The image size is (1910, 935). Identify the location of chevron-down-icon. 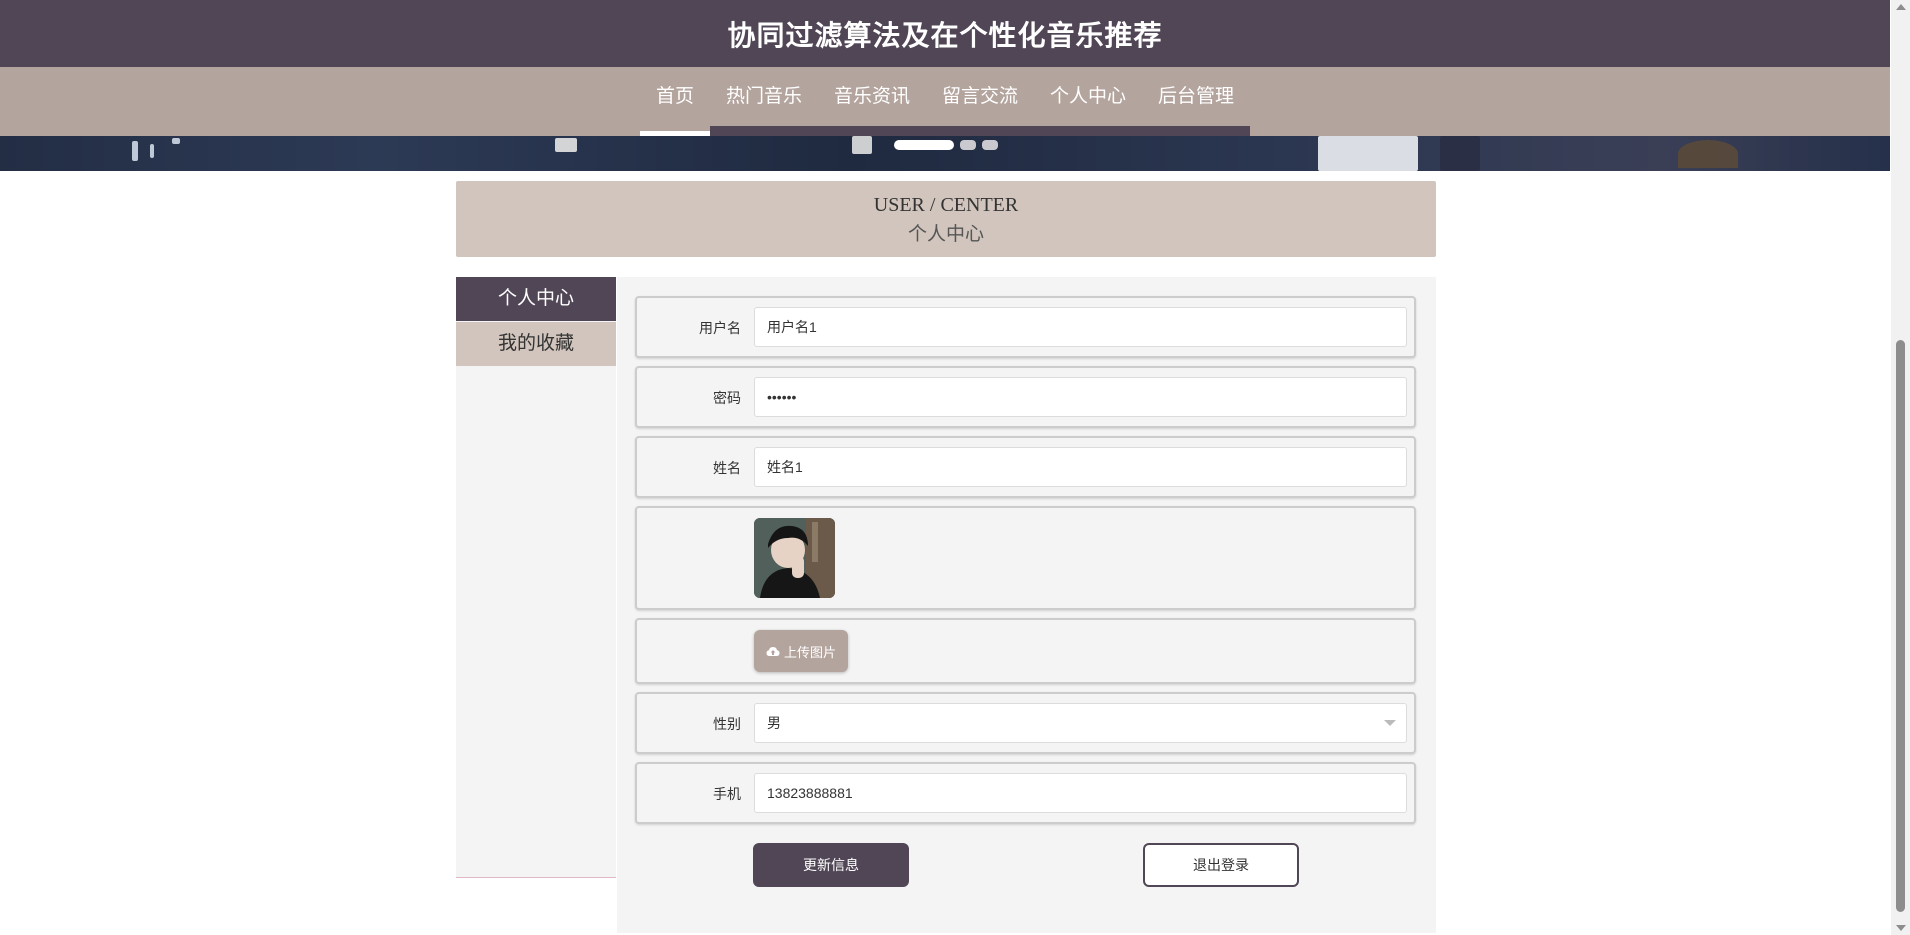
(1390, 723).